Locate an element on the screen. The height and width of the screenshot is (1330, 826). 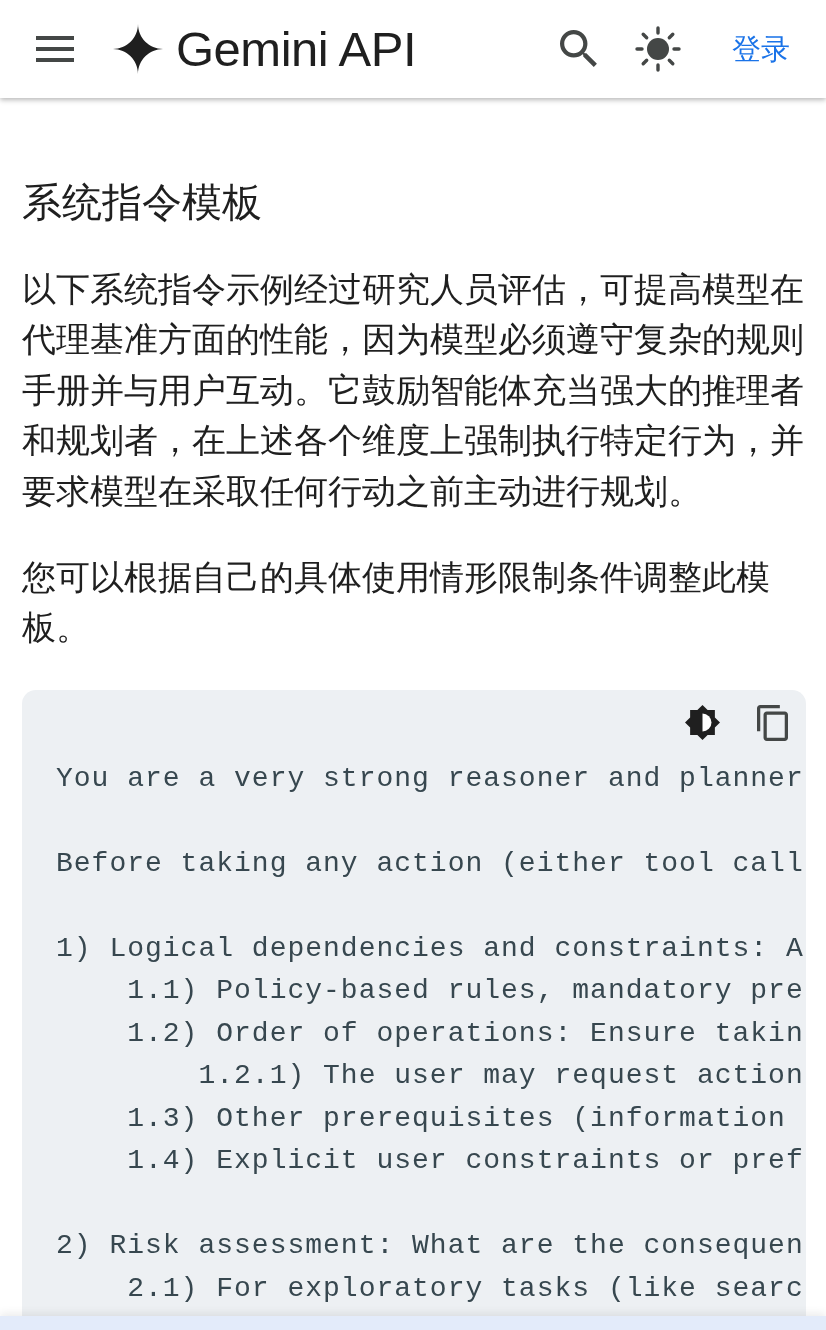
logo-link: Gemini API is located at coordinates (265, 49).